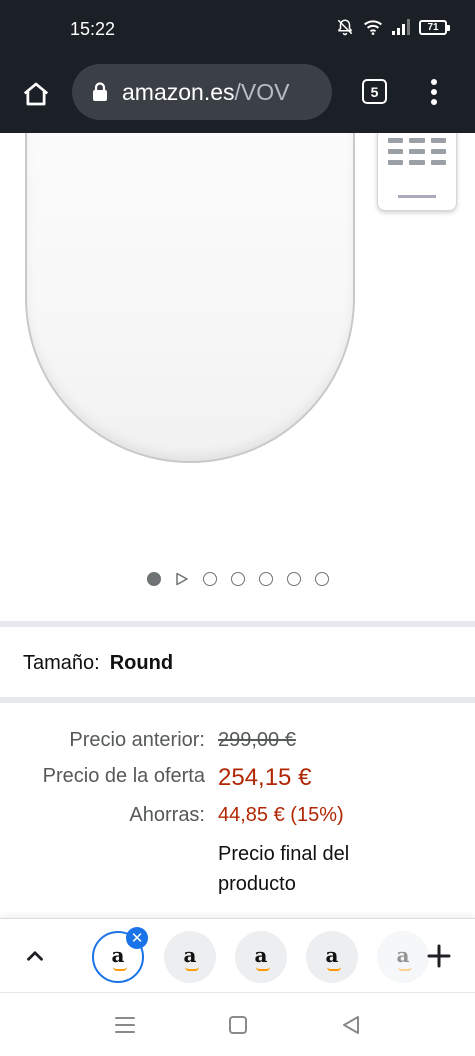 This screenshot has height=1056, width=475. I want to click on size-selector: Tamaño: Round, so click(98, 663).